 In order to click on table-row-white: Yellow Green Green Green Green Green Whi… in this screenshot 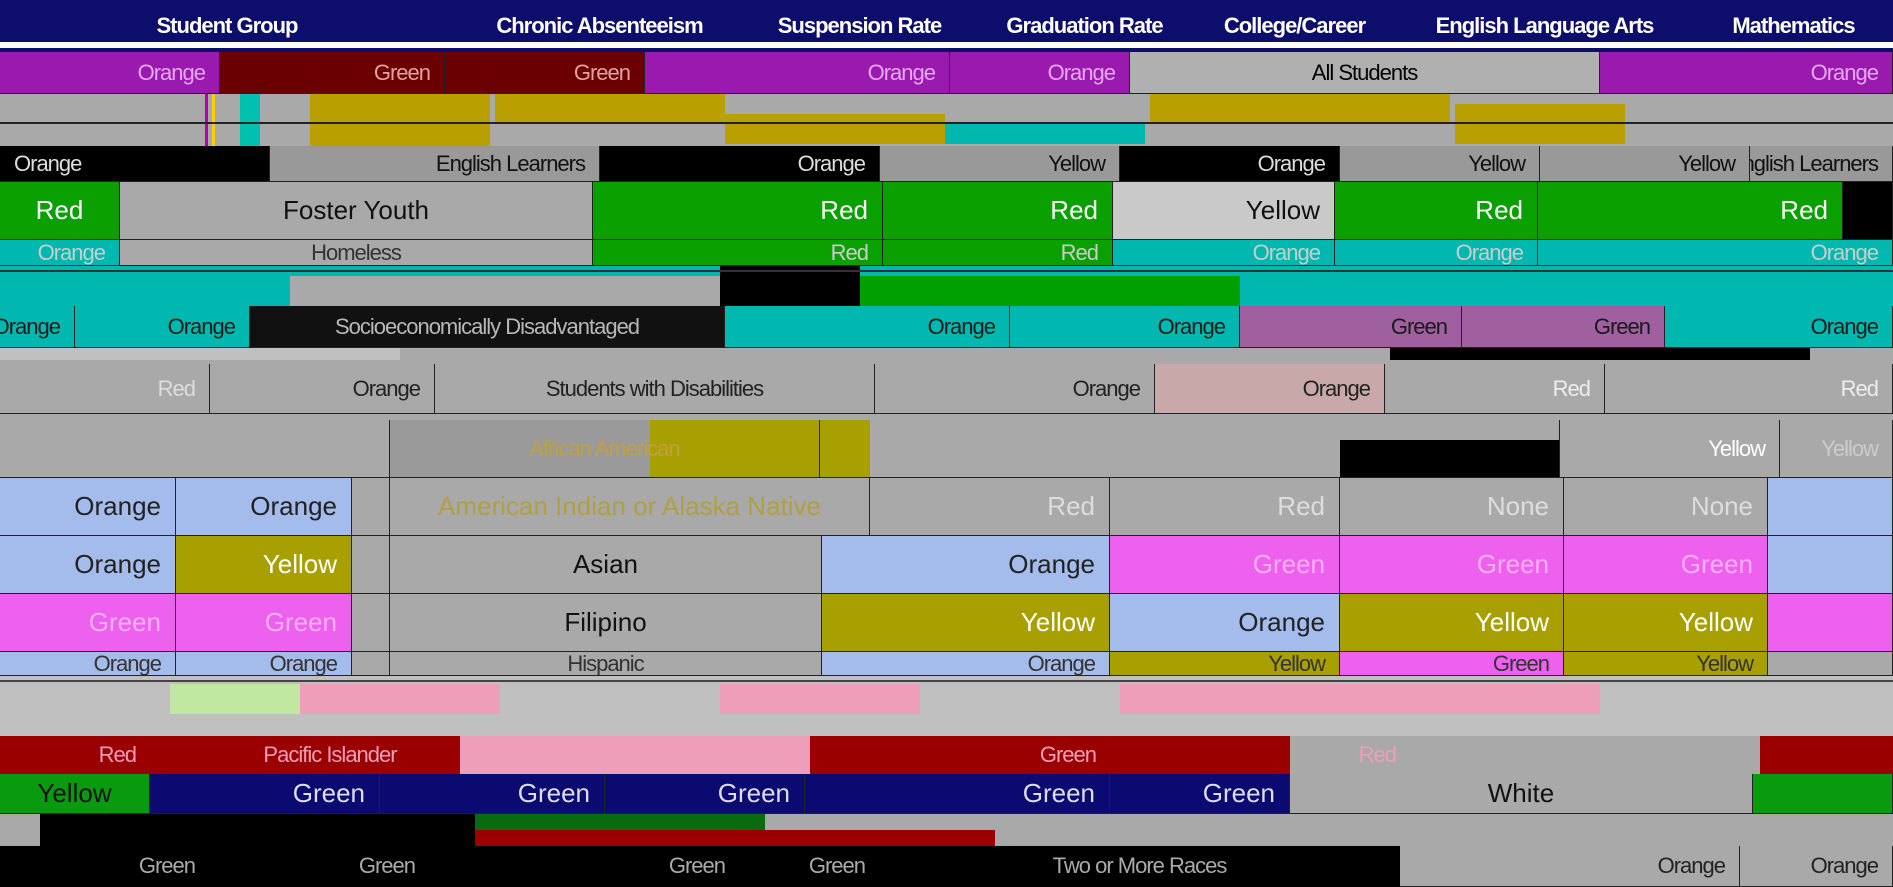, I will do `click(946, 794)`.